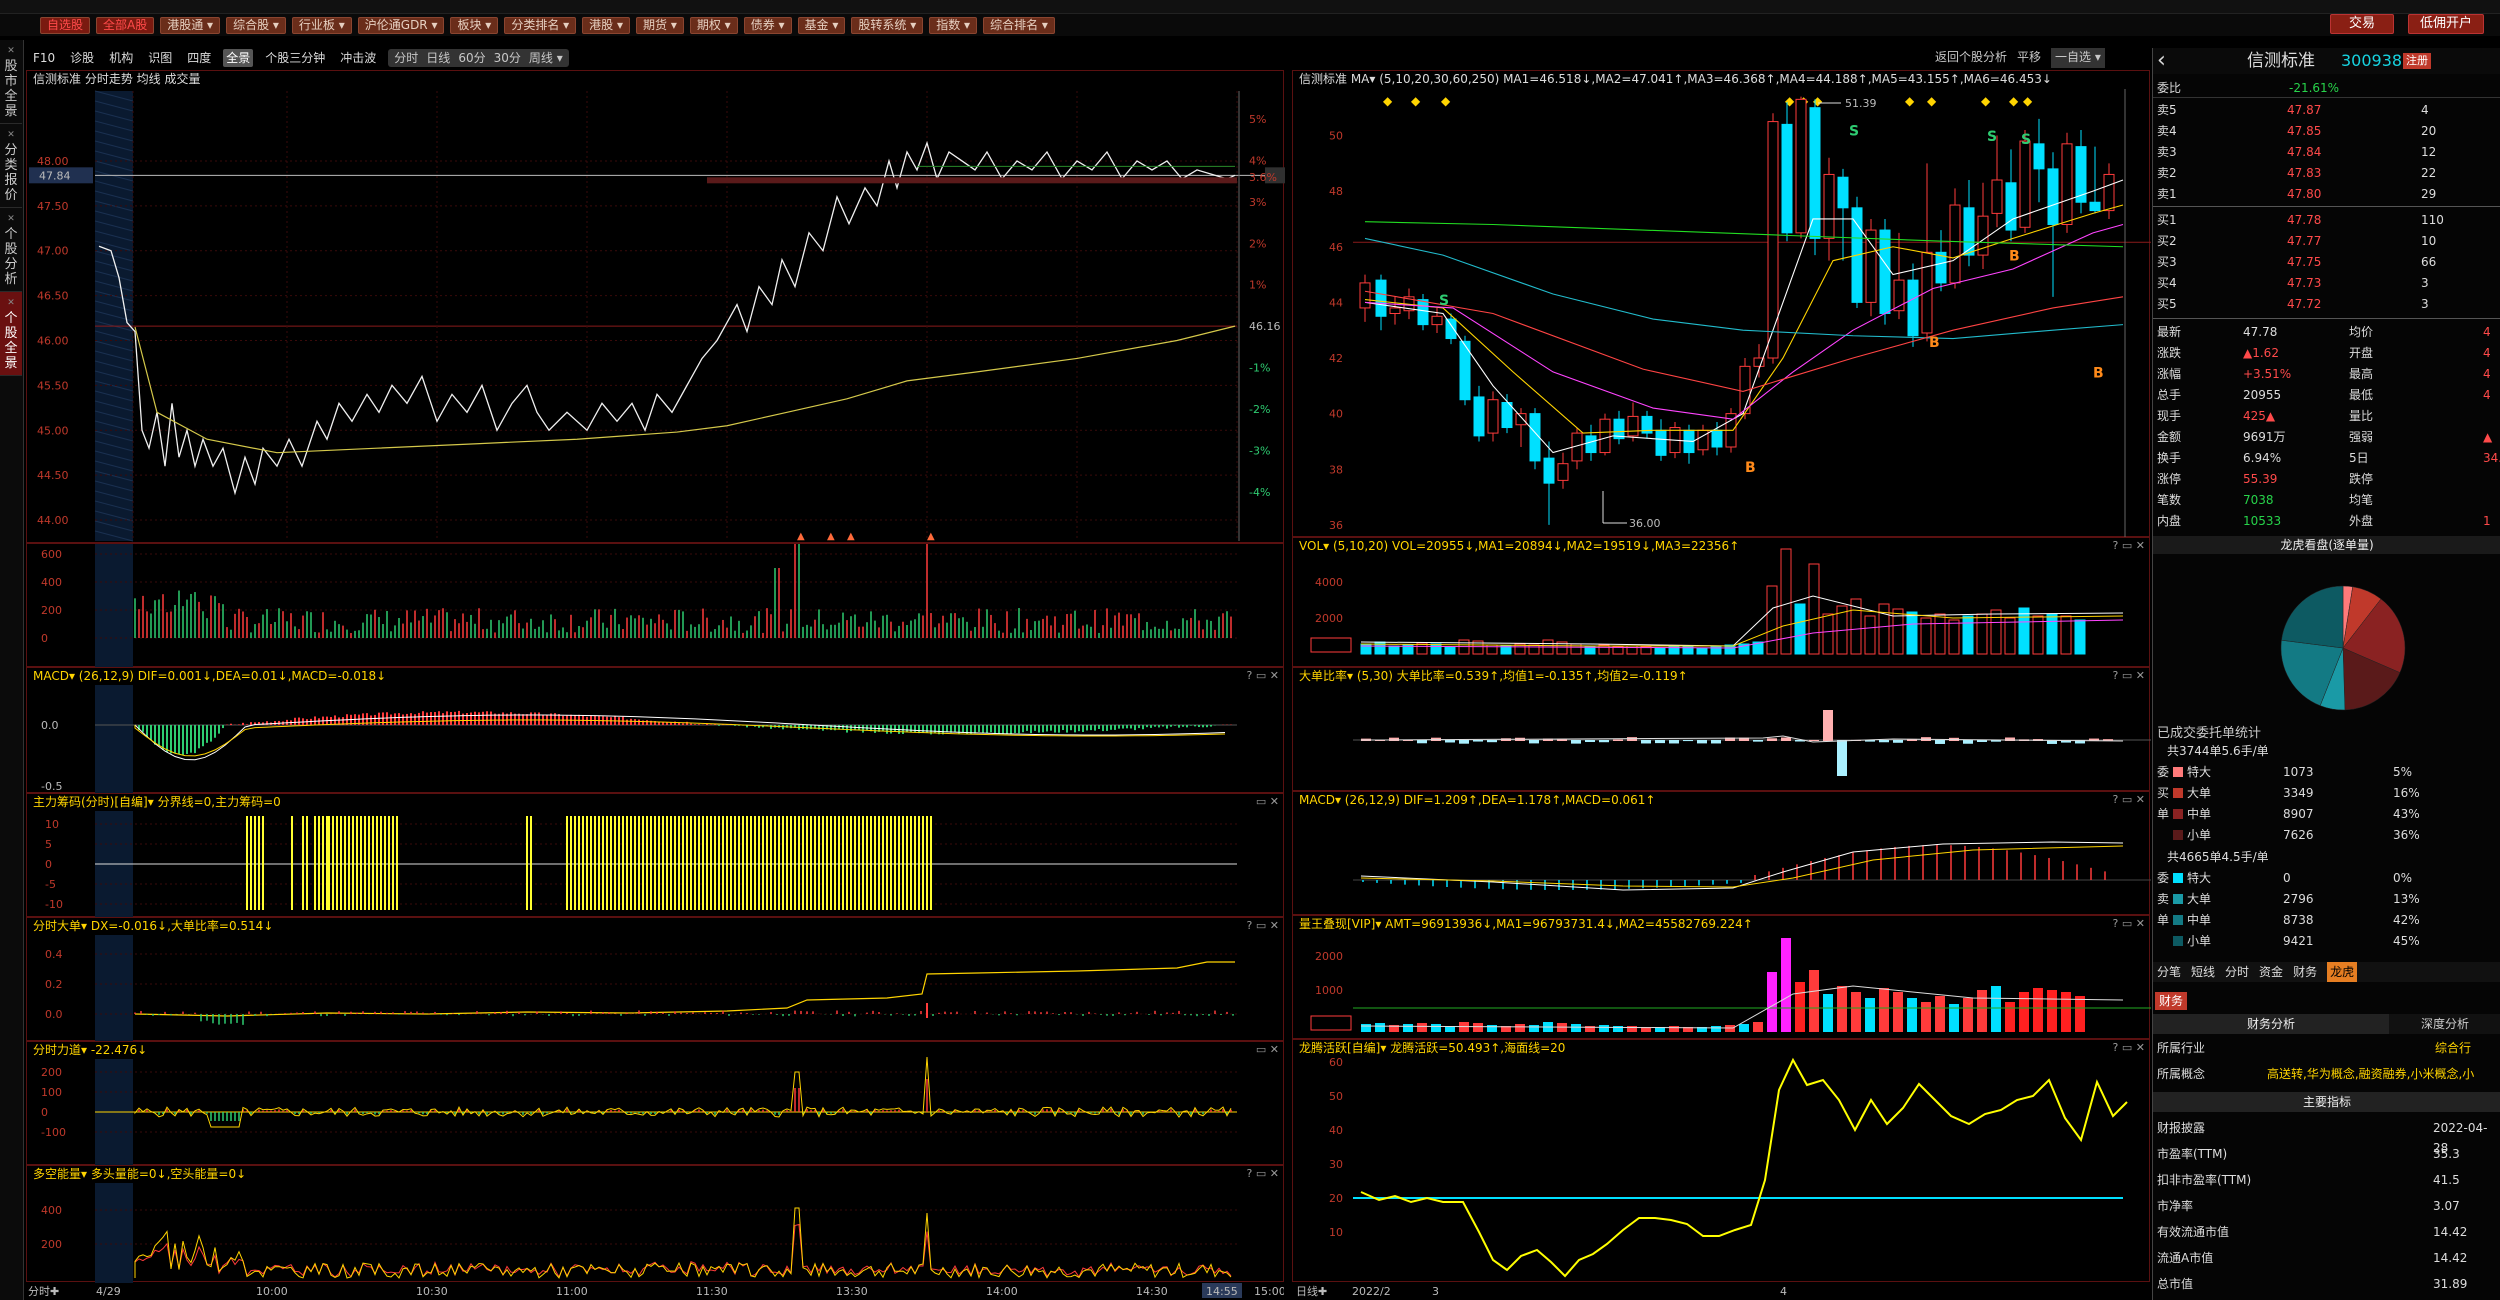  Describe the element at coordinates (2171, 1001) in the screenshot. I see `fin-tab: 财务` at that location.